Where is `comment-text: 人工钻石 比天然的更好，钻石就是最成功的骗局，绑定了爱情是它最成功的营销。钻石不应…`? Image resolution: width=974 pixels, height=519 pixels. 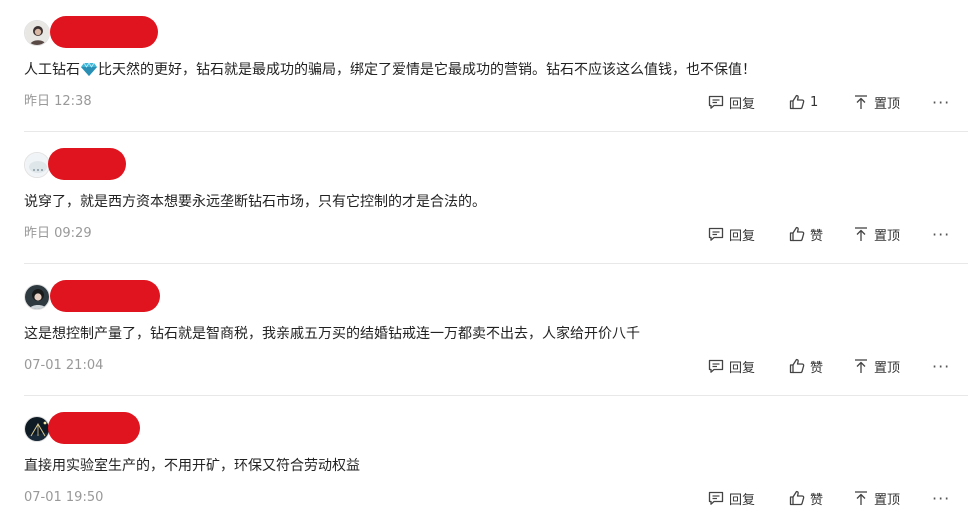
comment-text: 人工钻石 比天然的更好，钻石就是最成功的骗局，绑定了爱情是它最成功的营销。钻石不应… is located at coordinates (390, 70).